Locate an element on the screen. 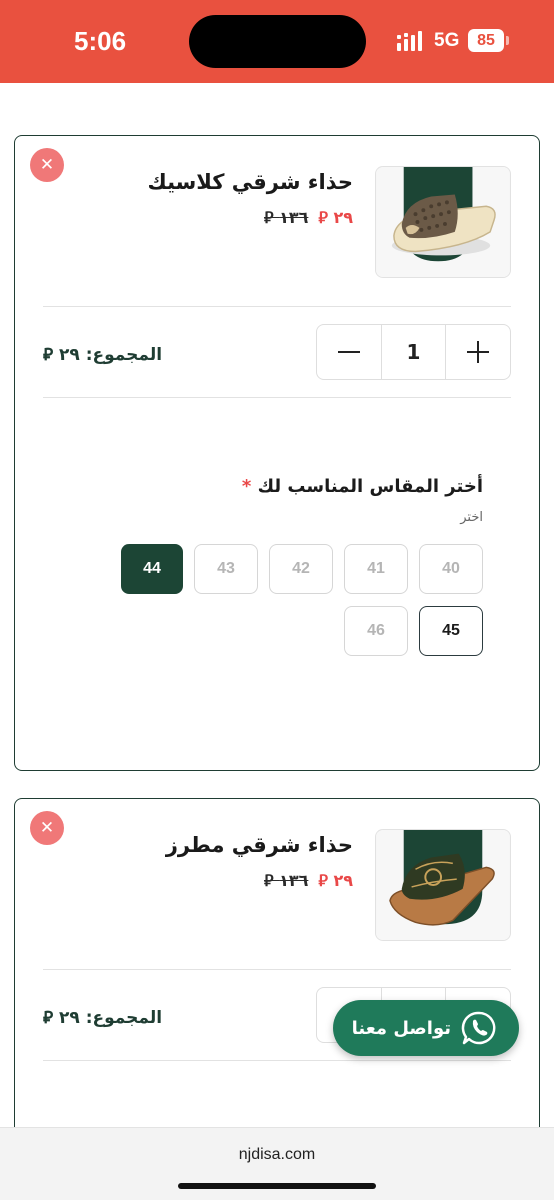 This screenshot has height=1200, width=554. quantity-stepper: 1 is located at coordinates (413, 352).